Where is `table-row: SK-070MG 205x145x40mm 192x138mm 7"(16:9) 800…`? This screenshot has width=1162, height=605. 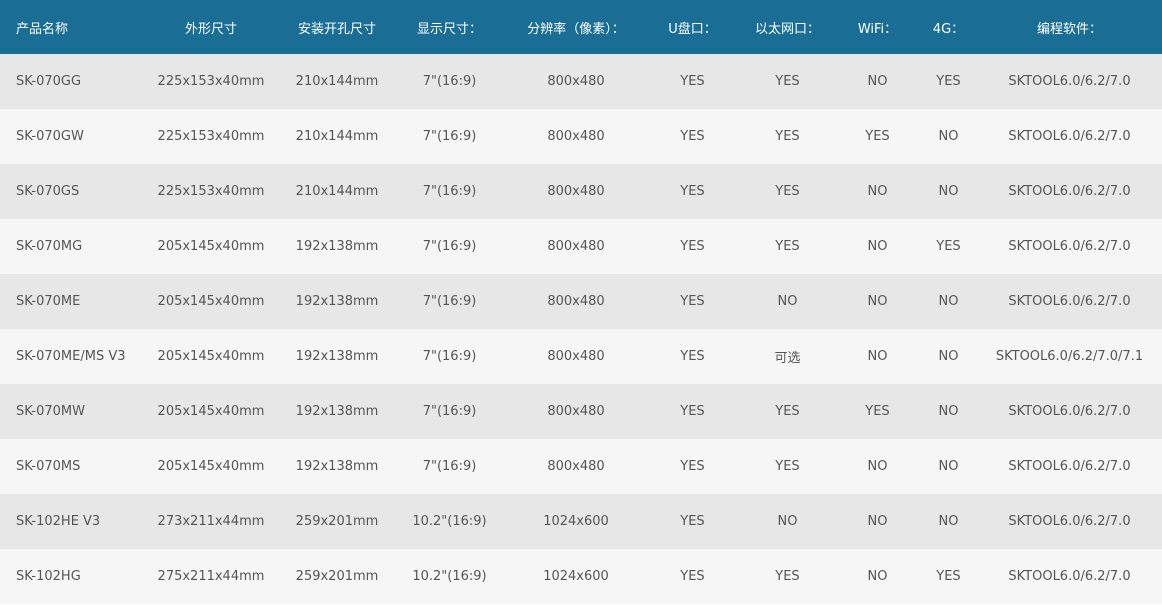
table-row: SK-070MG 205x145x40mm 192x138mm 7"(16:9) 800… is located at coordinates (581, 246).